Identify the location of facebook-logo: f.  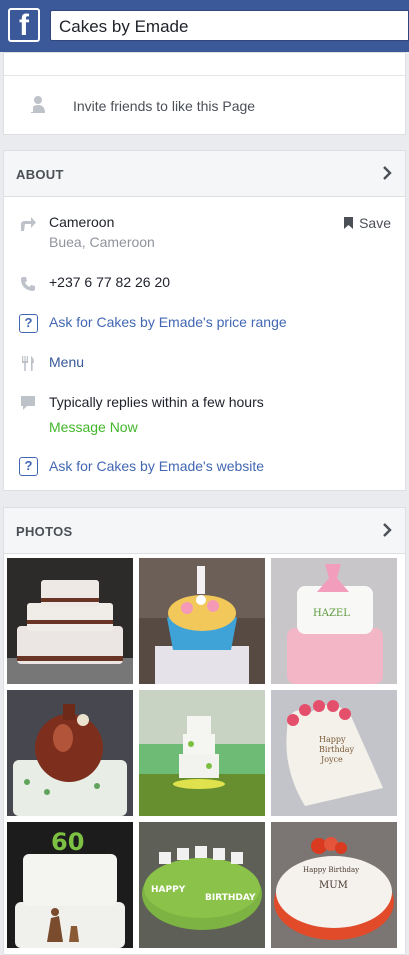
(24, 25).